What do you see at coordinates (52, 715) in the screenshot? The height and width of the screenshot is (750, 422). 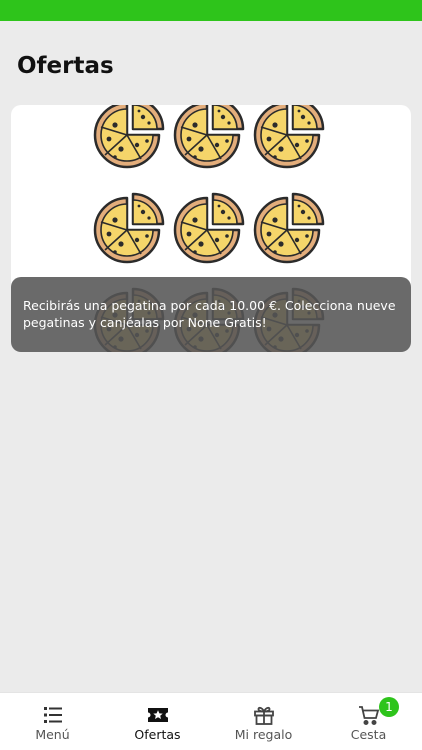 I see `list-icon` at bounding box center [52, 715].